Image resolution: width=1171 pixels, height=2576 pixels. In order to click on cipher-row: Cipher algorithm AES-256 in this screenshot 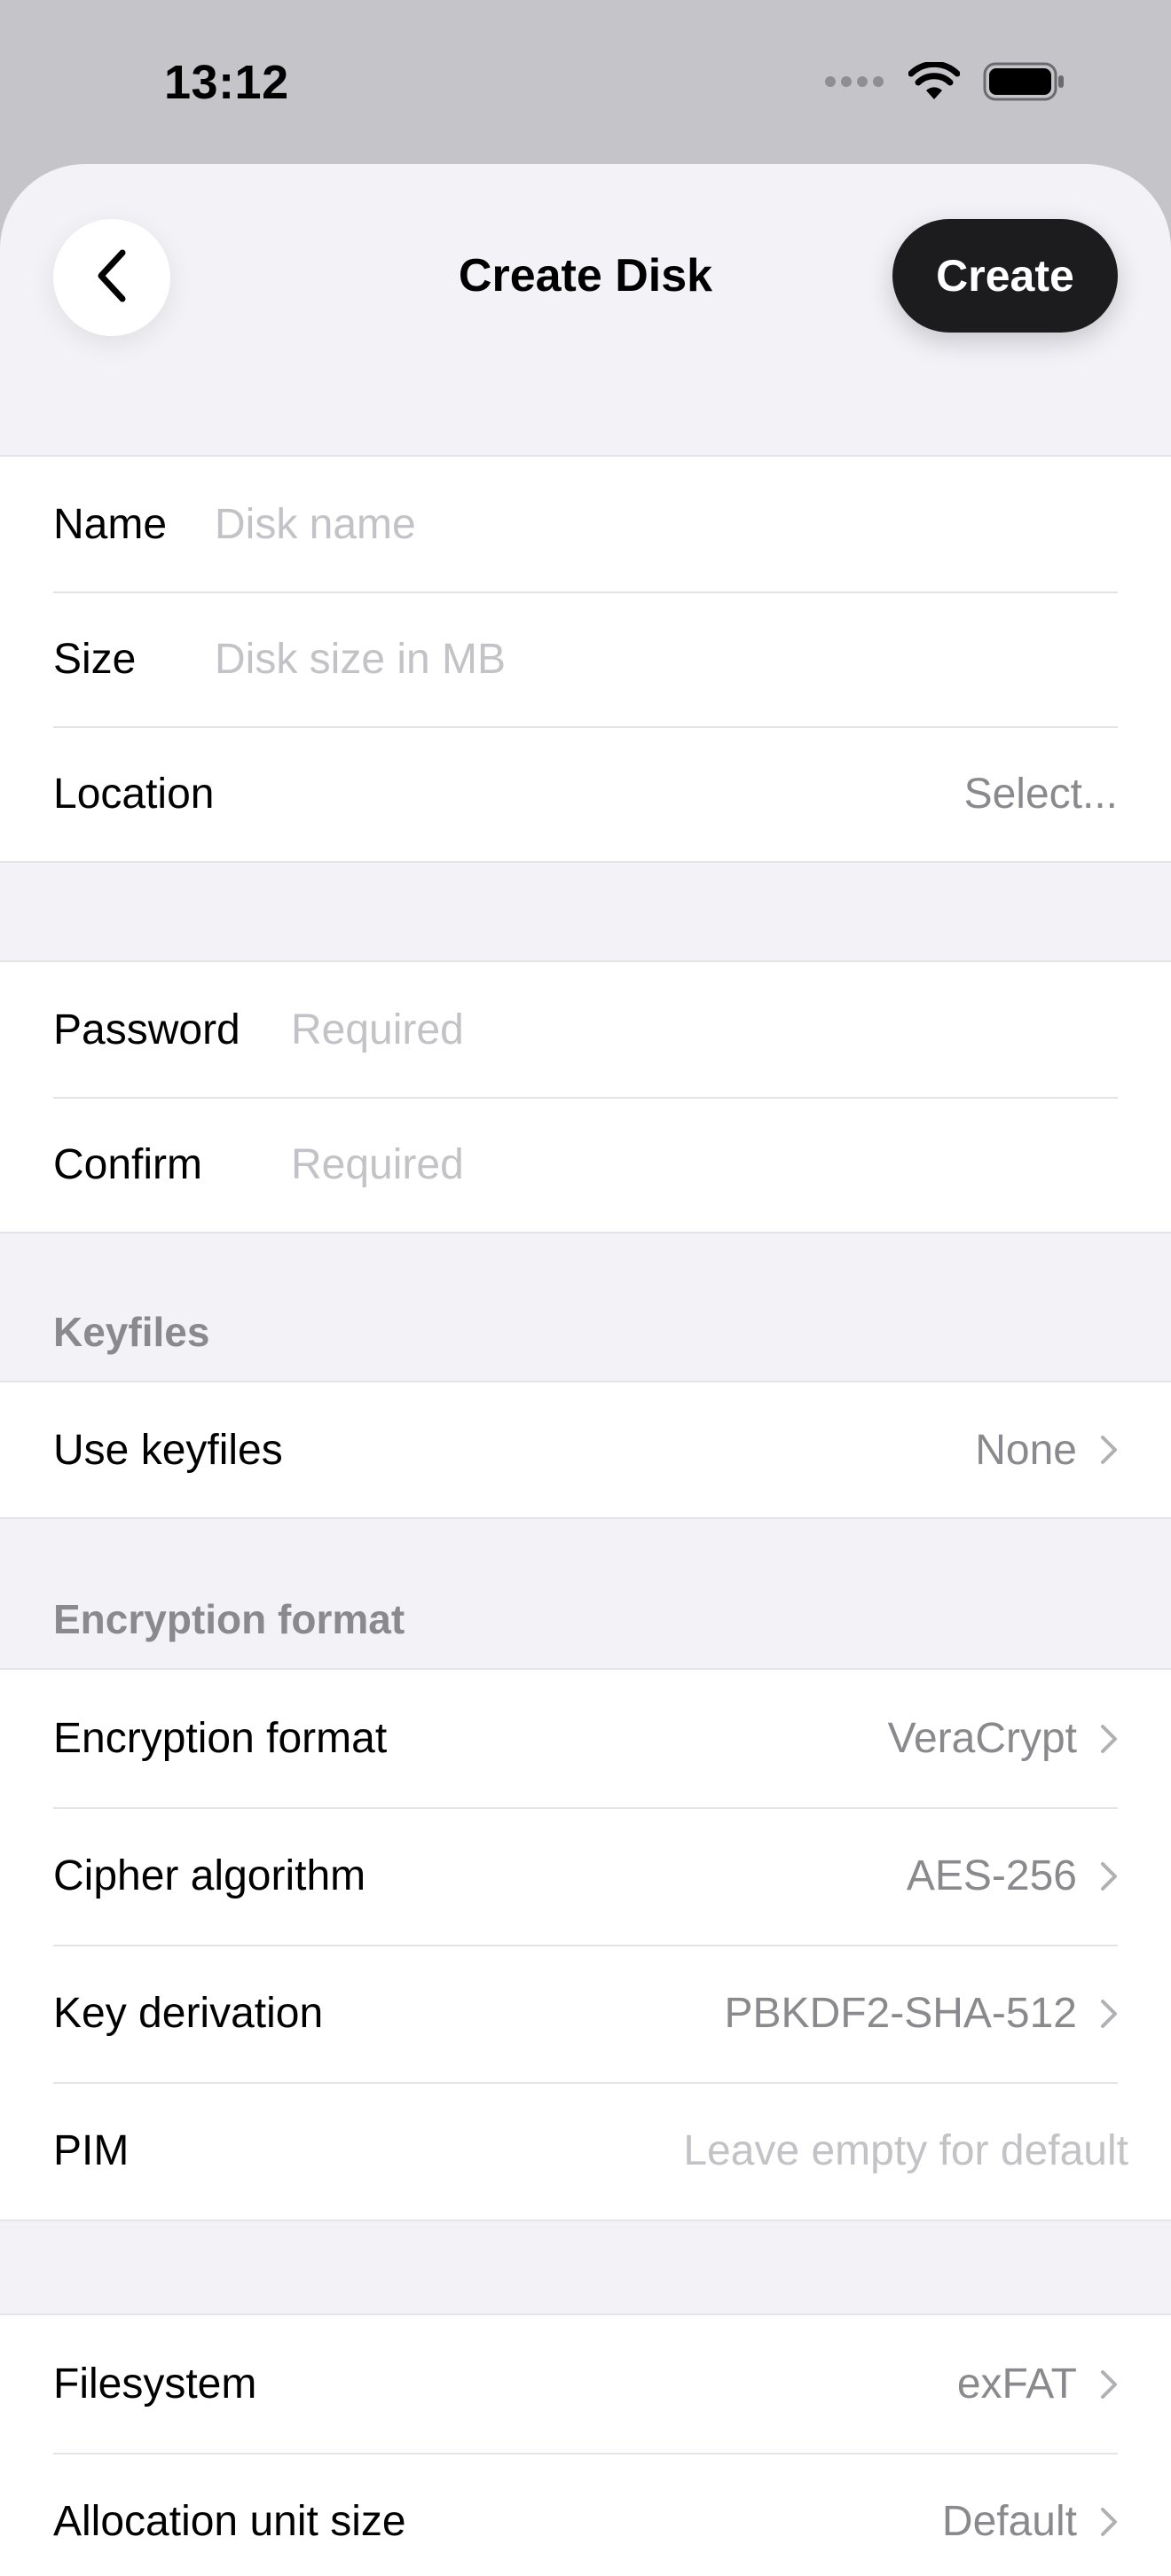, I will do `click(586, 1876)`.